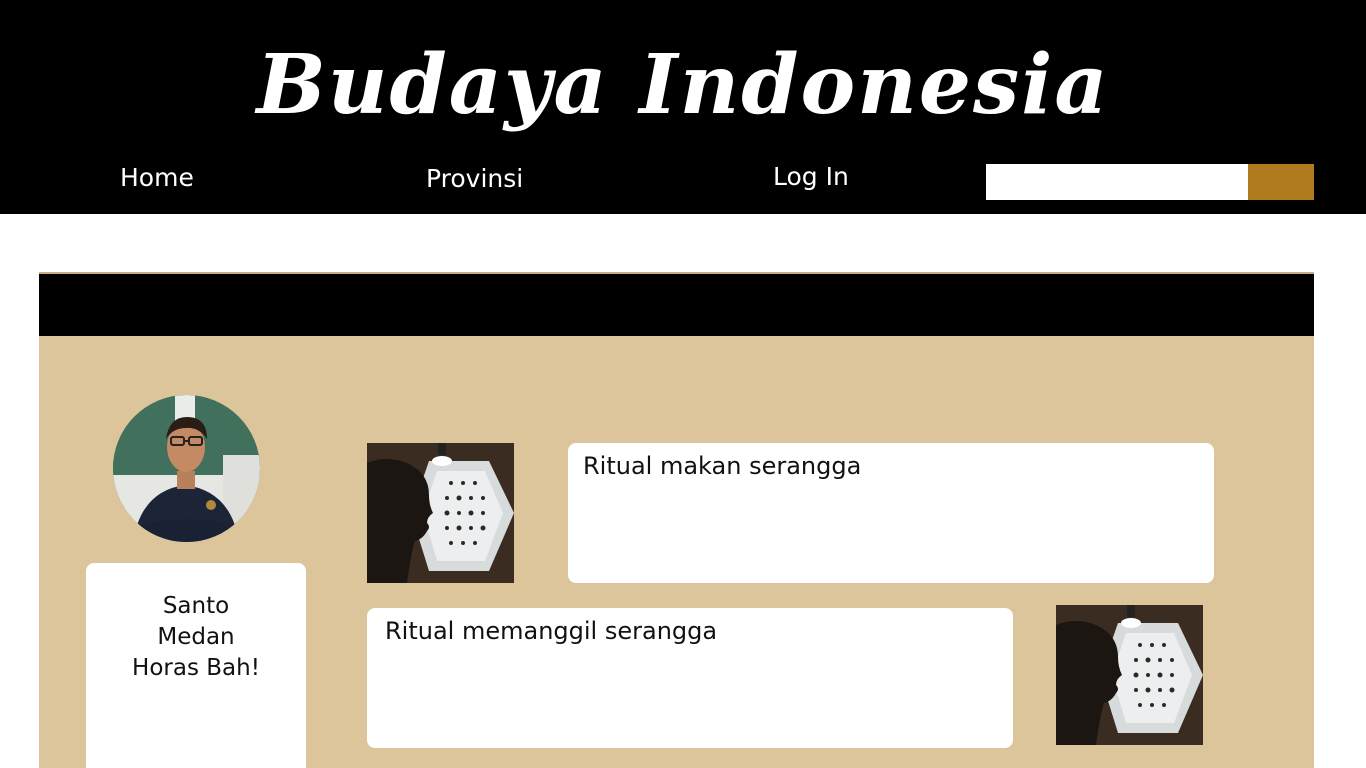 The image size is (1366, 768). Describe the element at coordinates (811, 177) in the screenshot. I see `nav-login-link: Log In` at that location.